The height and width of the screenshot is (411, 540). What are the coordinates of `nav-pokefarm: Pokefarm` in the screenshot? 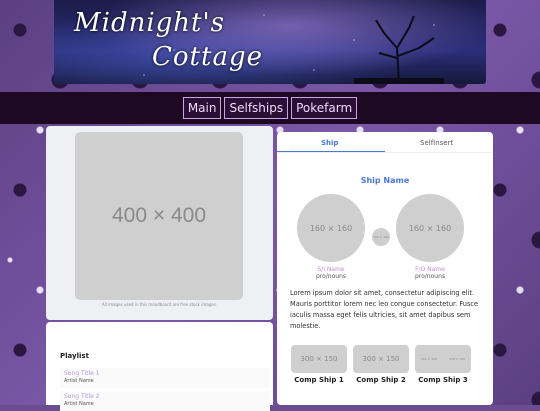 It's located at (324, 108).